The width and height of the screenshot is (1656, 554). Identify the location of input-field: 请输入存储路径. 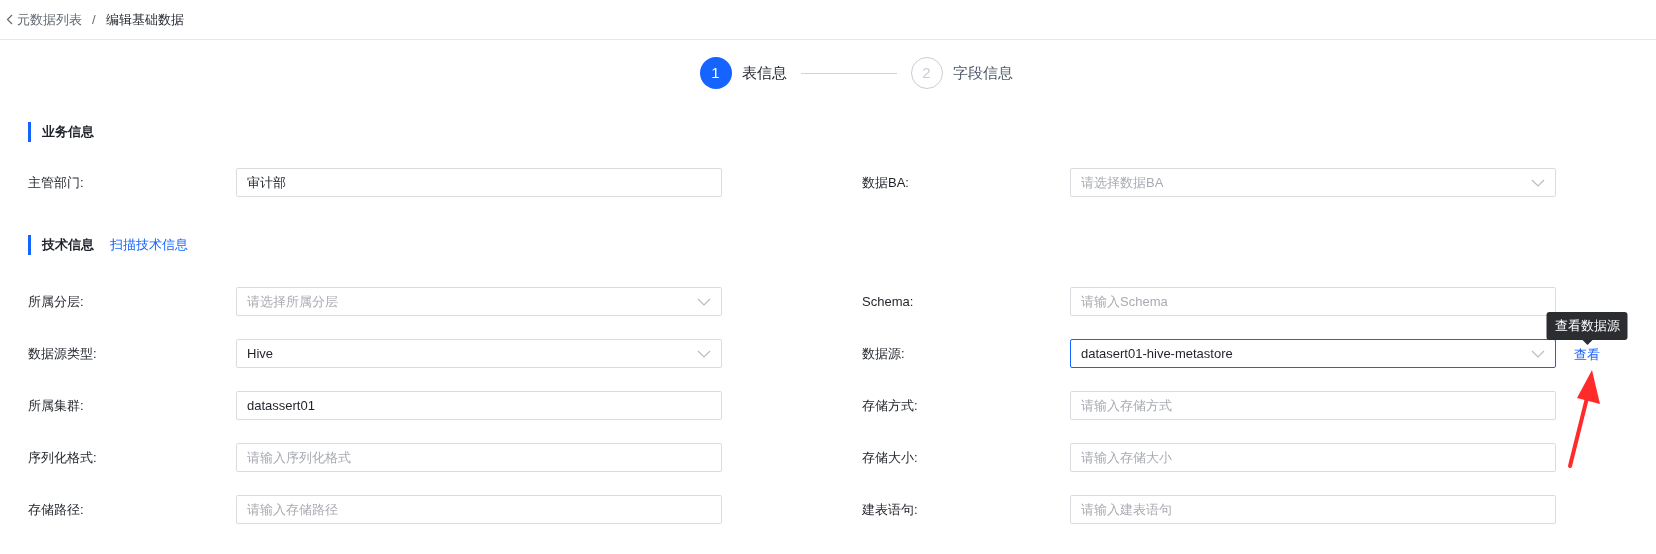
(479, 509).